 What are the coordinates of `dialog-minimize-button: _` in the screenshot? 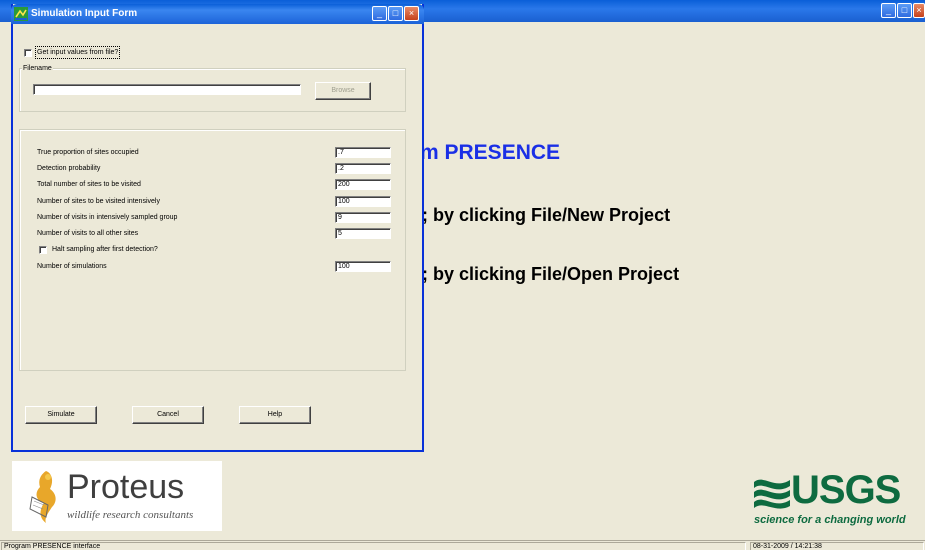 It's located at (379, 13).